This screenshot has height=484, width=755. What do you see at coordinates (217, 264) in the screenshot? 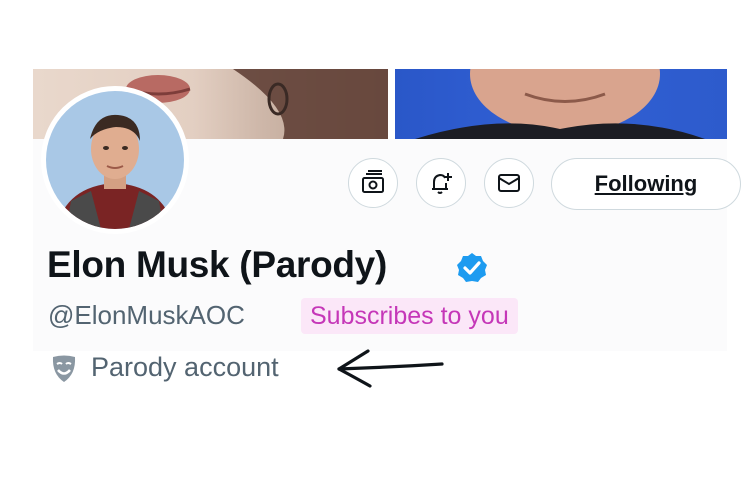
I see `display-name: Elon Musk (Parody)` at bounding box center [217, 264].